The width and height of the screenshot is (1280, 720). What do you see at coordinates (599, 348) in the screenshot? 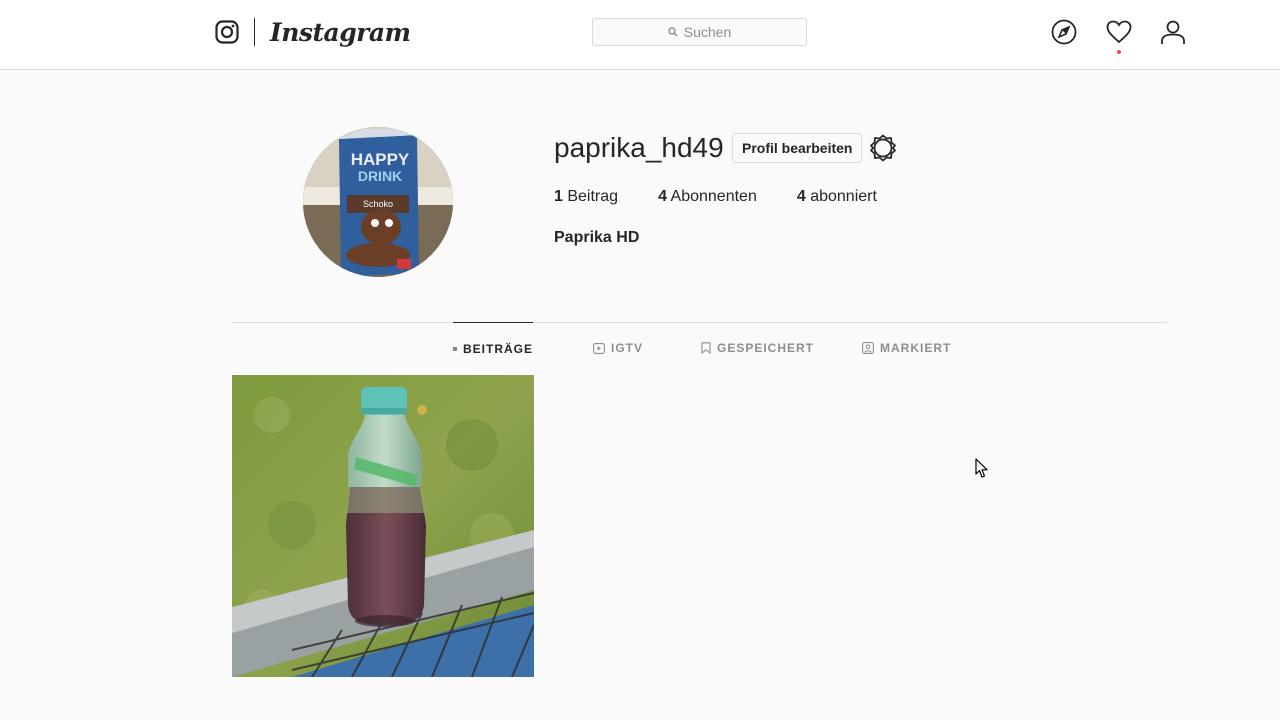
I see `igtv-icon` at bounding box center [599, 348].